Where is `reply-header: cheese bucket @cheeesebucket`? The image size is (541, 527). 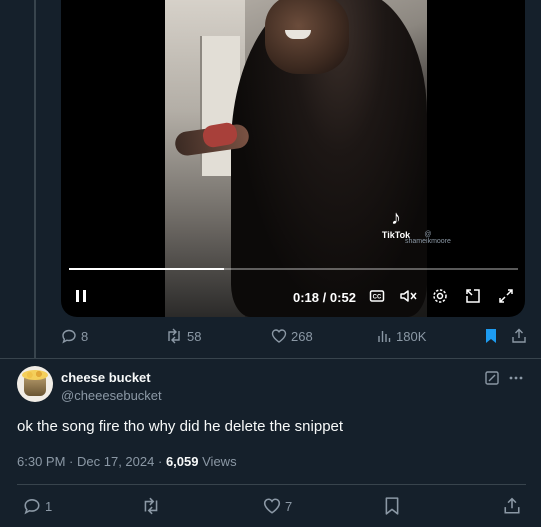
reply-header: cheese bucket @cheeesebucket is located at coordinates (277, 386).